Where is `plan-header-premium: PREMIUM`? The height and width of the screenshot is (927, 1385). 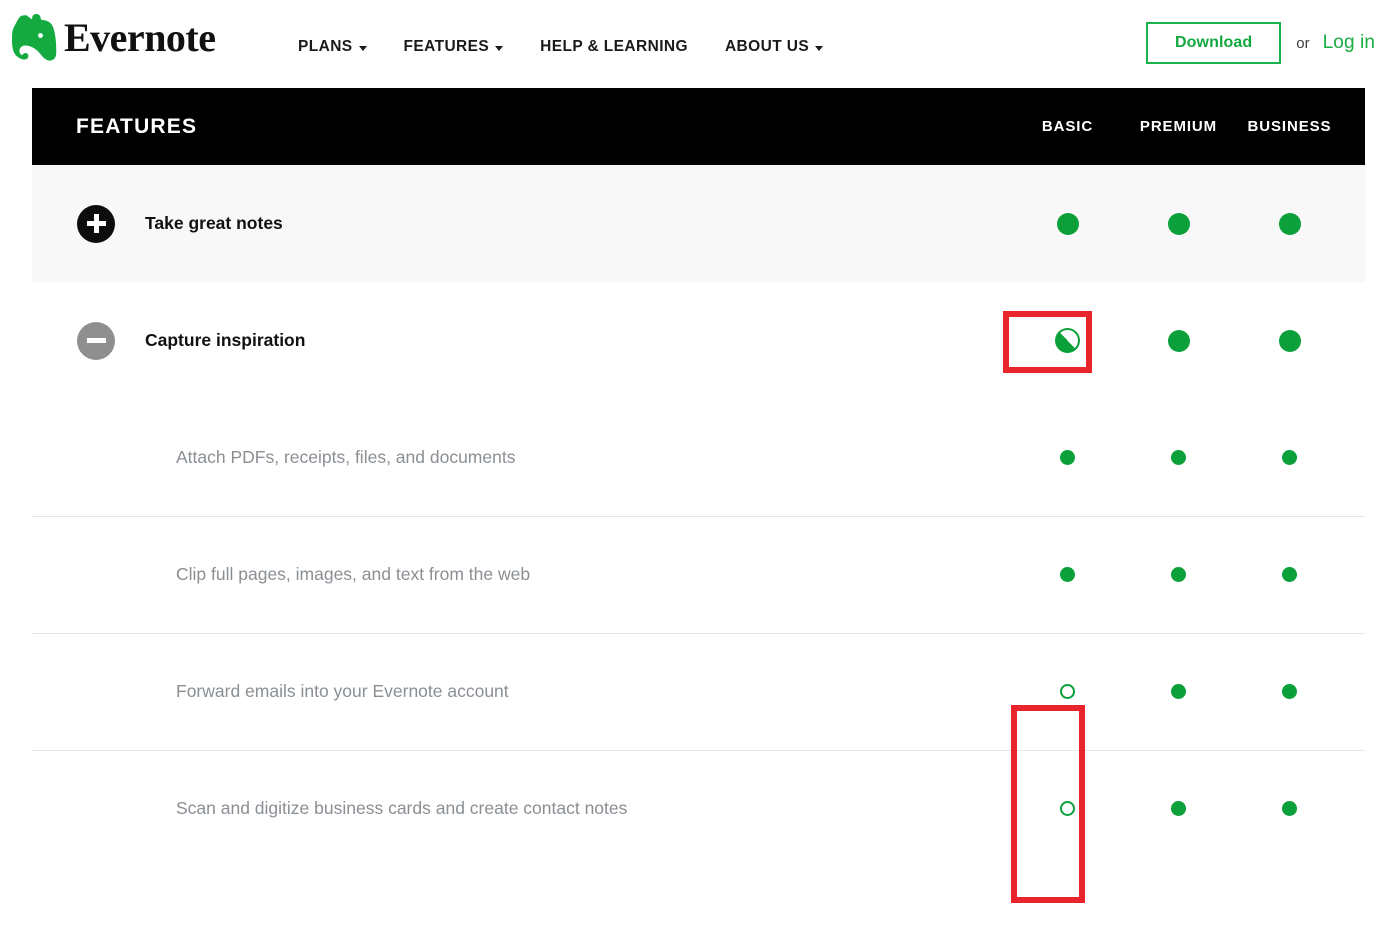 plan-header-premium: PREMIUM is located at coordinates (1178, 126).